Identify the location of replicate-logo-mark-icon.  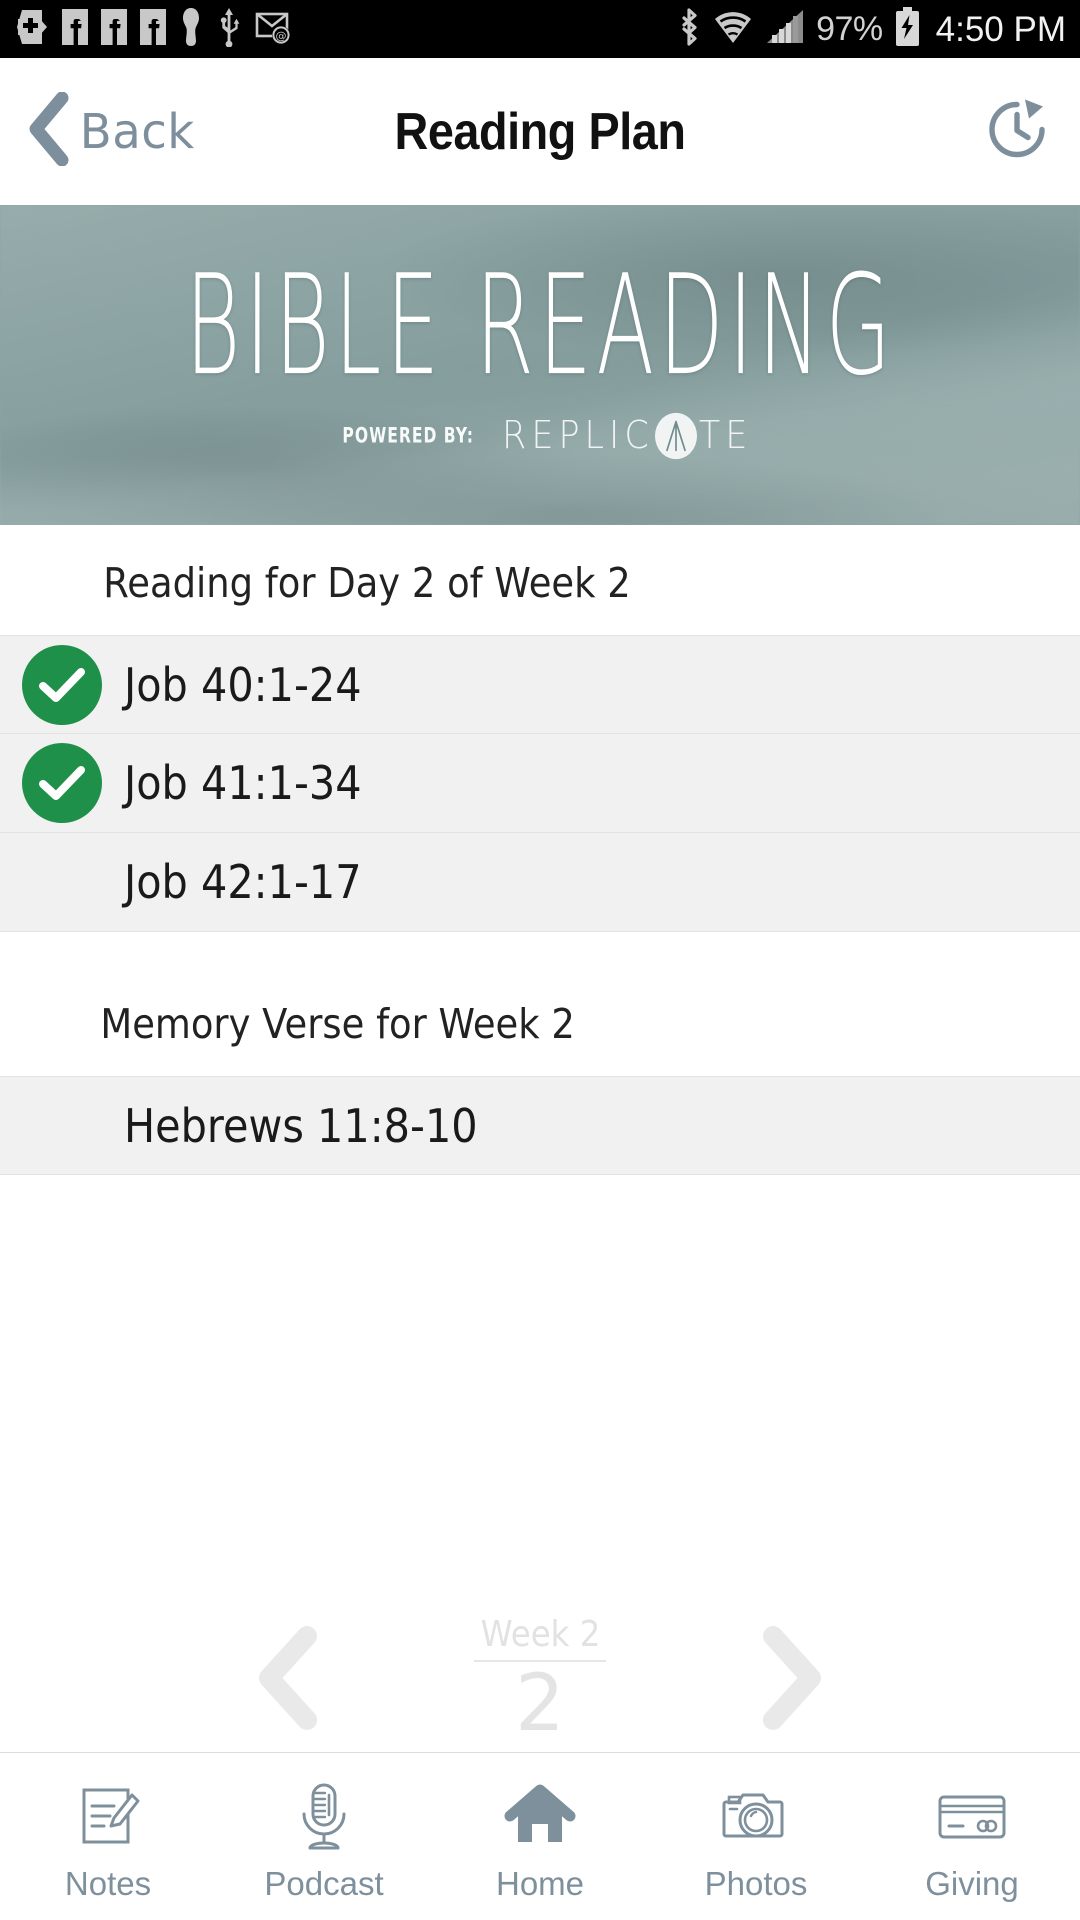
(675, 436).